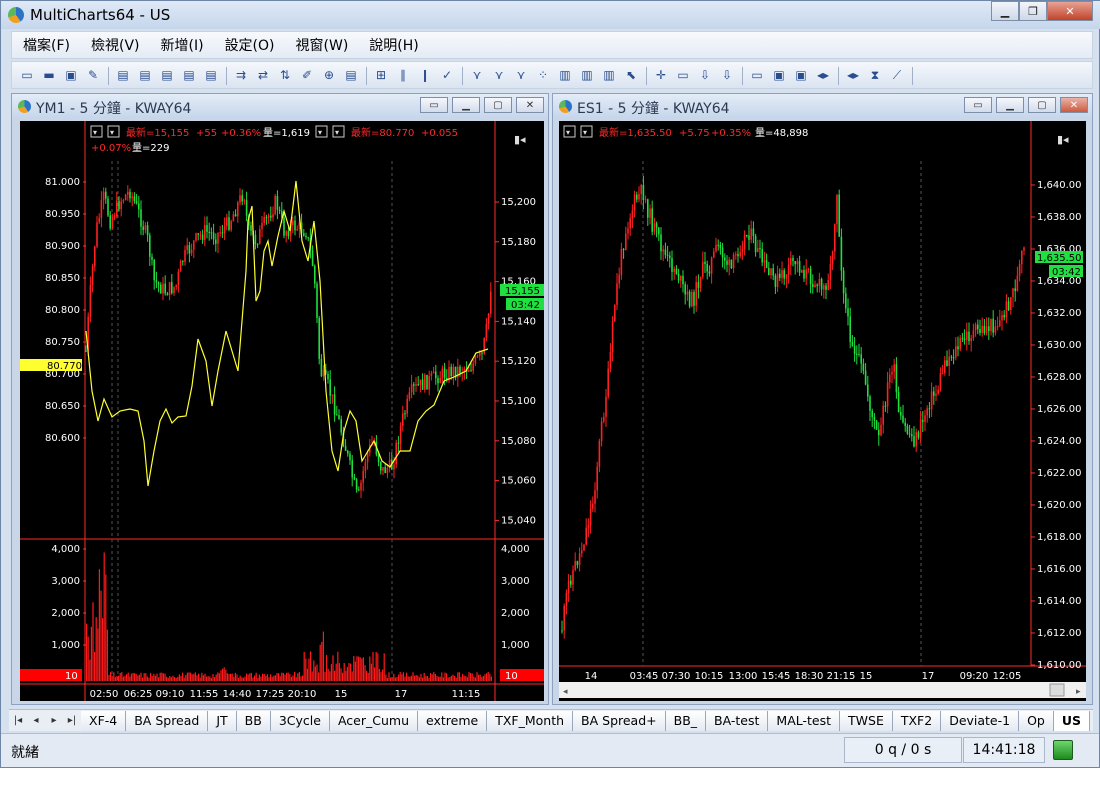 This screenshot has width=1100, height=785. Describe the element at coordinates (543, 75) in the screenshot. I see `toolbar-button-22: ⁘` at that location.